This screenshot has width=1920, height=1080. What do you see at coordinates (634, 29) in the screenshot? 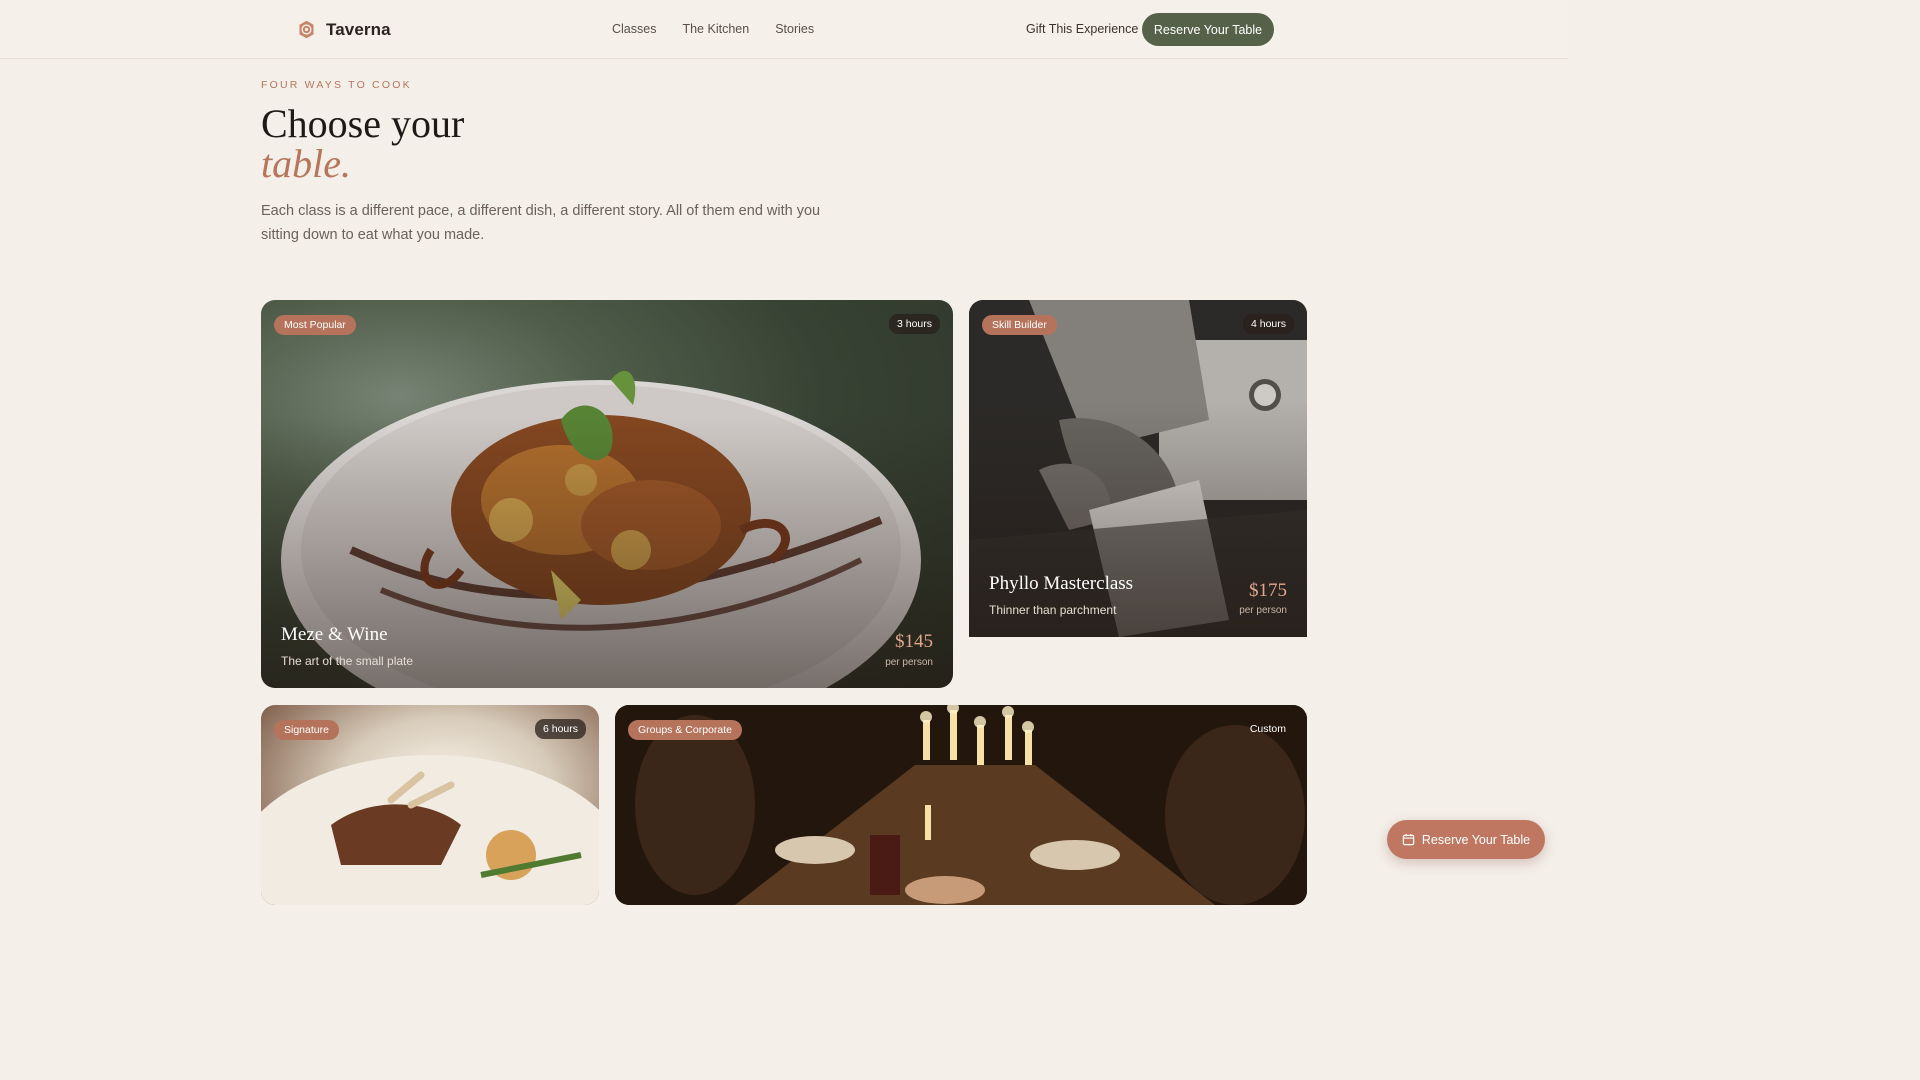
I see `nav-link-classes: Classes` at bounding box center [634, 29].